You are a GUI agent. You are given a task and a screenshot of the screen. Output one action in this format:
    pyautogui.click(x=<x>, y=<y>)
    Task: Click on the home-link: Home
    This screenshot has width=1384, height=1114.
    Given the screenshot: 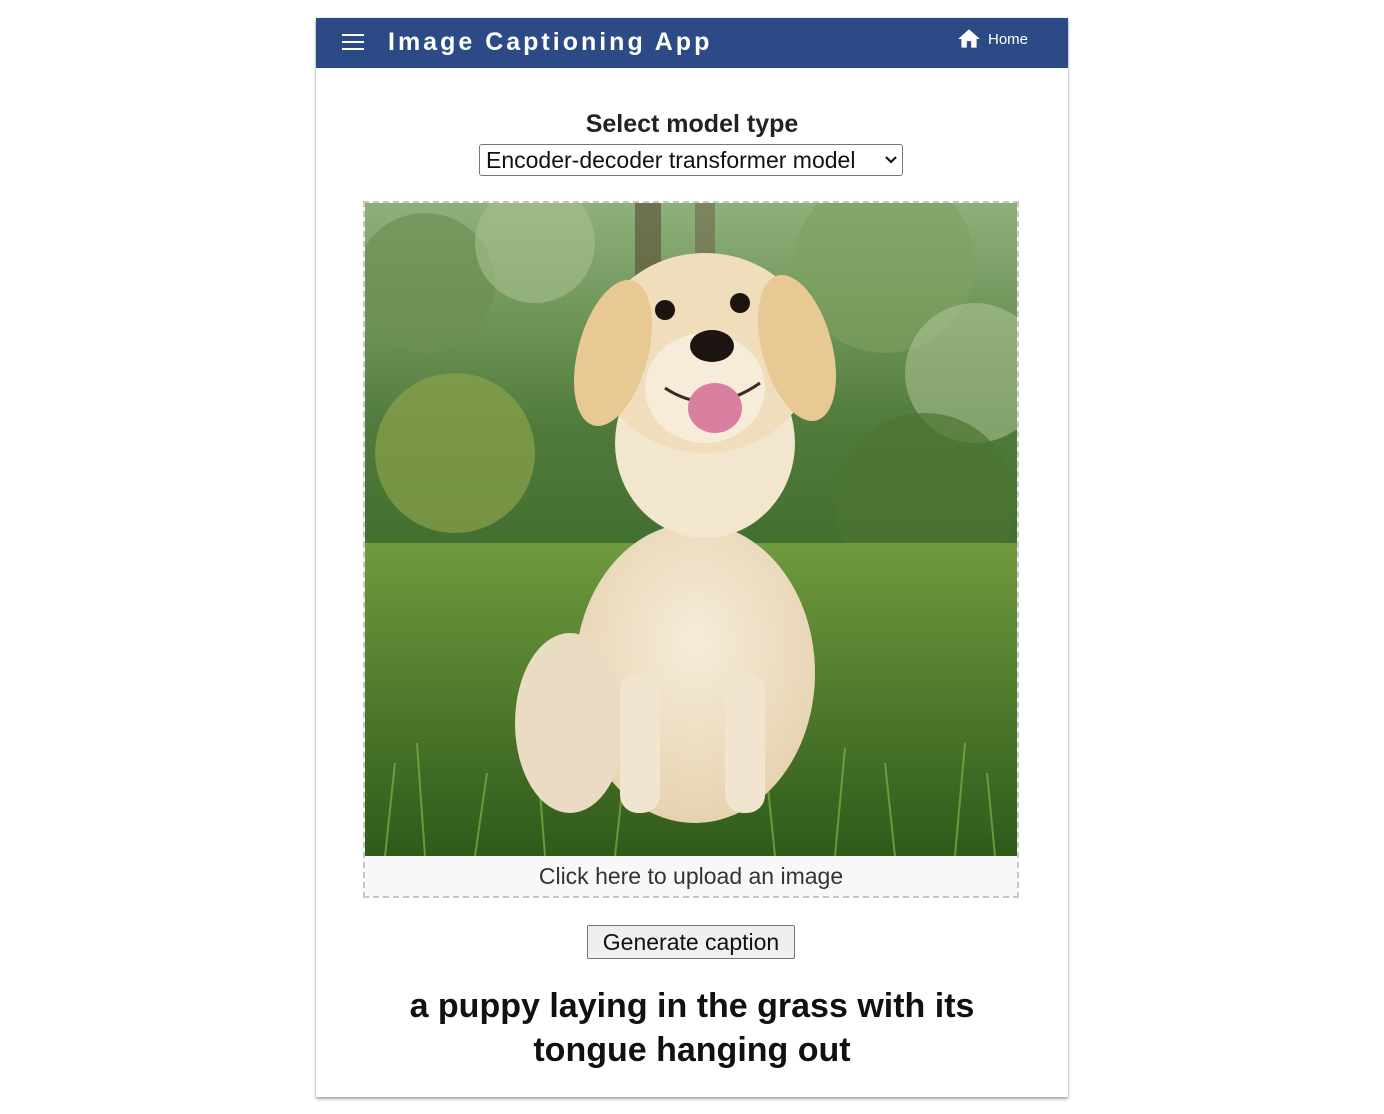 What is the action you would take?
    pyautogui.click(x=992, y=39)
    